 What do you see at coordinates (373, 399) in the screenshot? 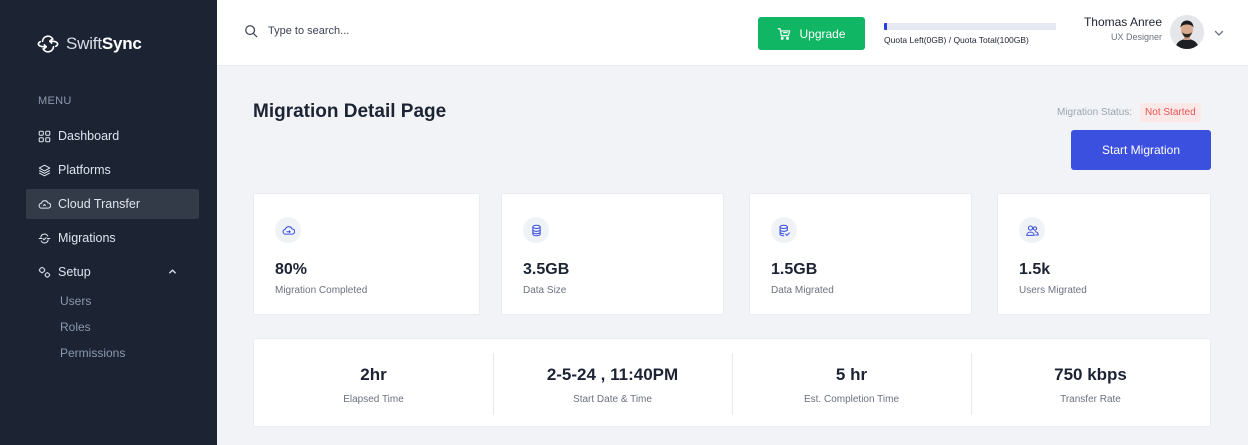
I see `stat-label: Elapsed Time` at bounding box center [373, 399].